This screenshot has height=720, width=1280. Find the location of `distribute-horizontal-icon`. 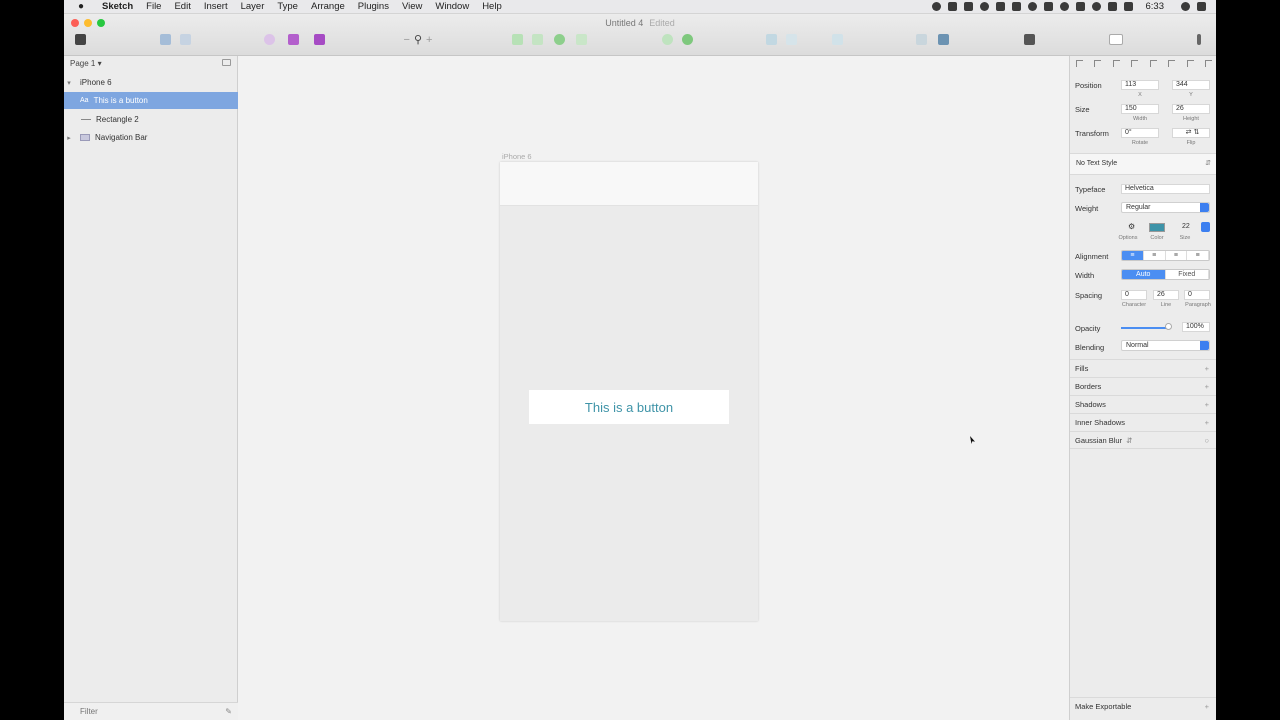

distribute-horizontal-icon is located at coordinates (1079, 63).